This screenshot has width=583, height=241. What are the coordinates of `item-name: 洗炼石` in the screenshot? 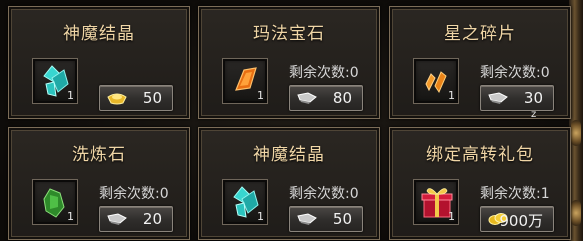 It's located at (99, 155).